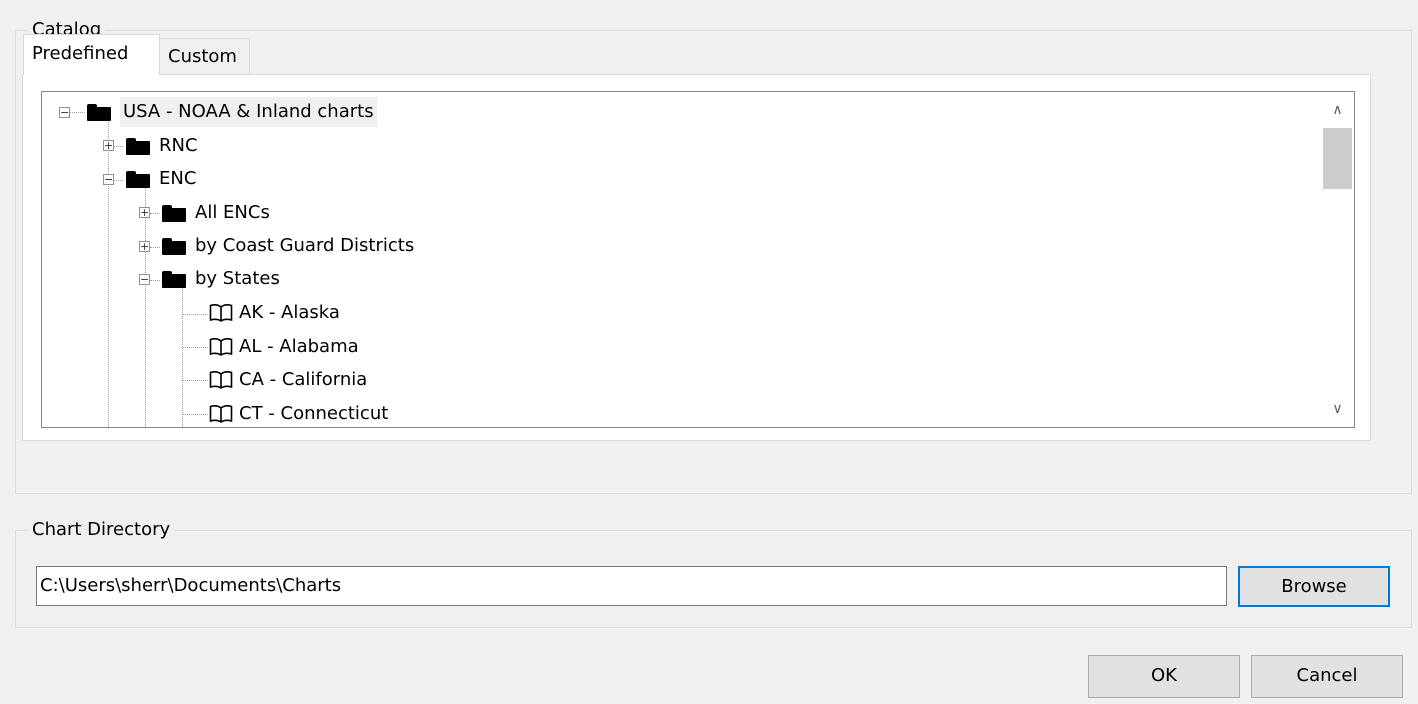 This screenshot has width=1418, height=704. Describe the element at coordinates (1314, 586) in the screenshot. I see `browse-button: Browse` at that location.